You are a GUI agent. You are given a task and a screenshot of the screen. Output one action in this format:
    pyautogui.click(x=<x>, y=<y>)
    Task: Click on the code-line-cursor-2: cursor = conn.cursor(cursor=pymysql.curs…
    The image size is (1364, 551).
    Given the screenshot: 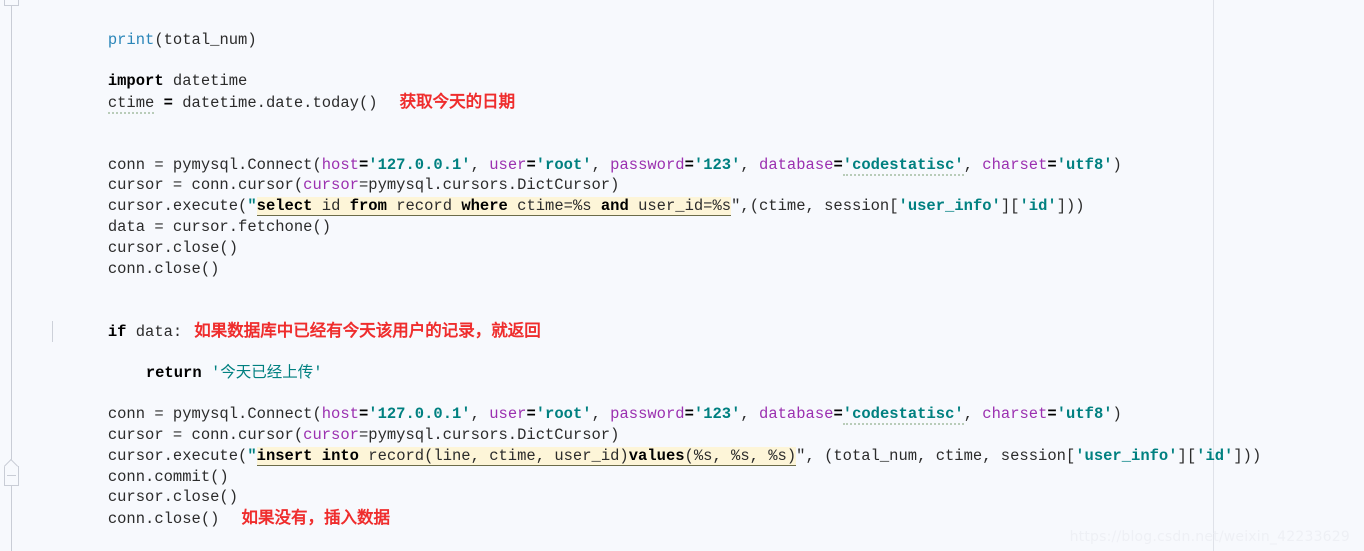 What is the action you would take?
    pyautogui.click(x=682, y=424)
    